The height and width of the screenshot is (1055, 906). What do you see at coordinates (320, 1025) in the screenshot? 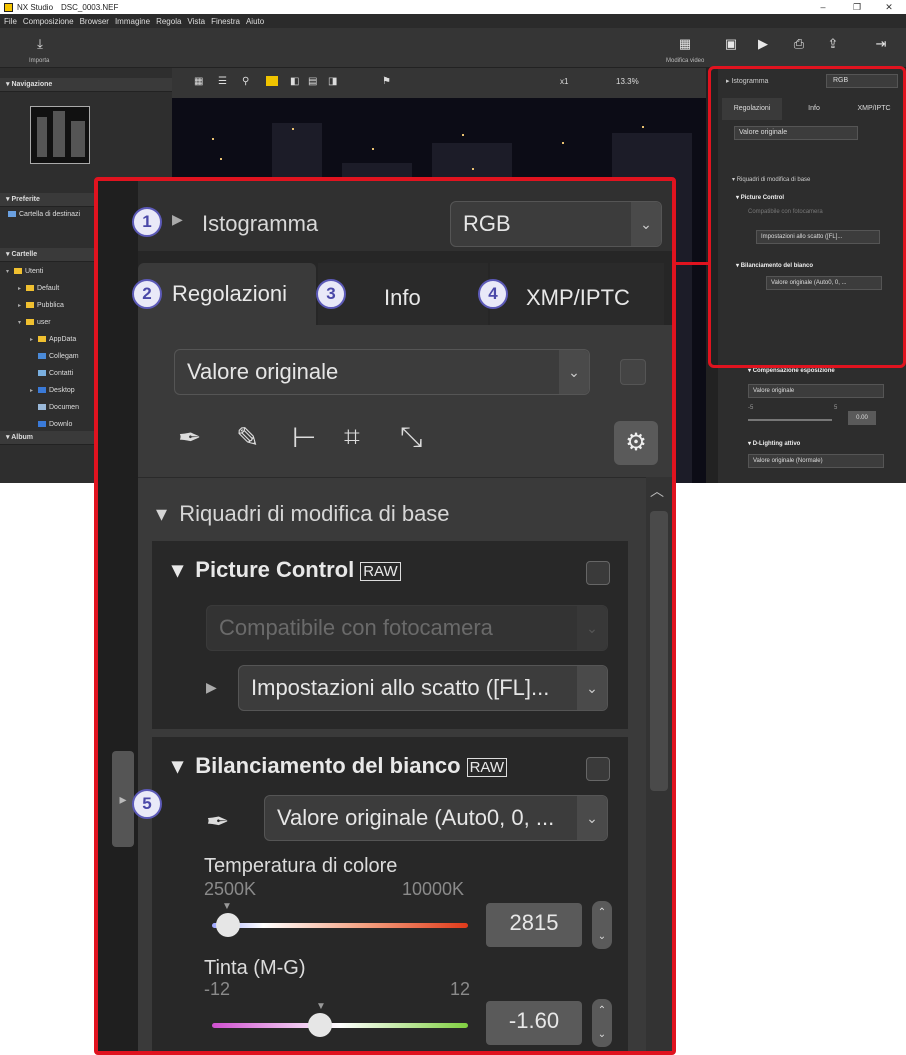
I see `tint-slider-thumb` at bounding box center [320, 1025].